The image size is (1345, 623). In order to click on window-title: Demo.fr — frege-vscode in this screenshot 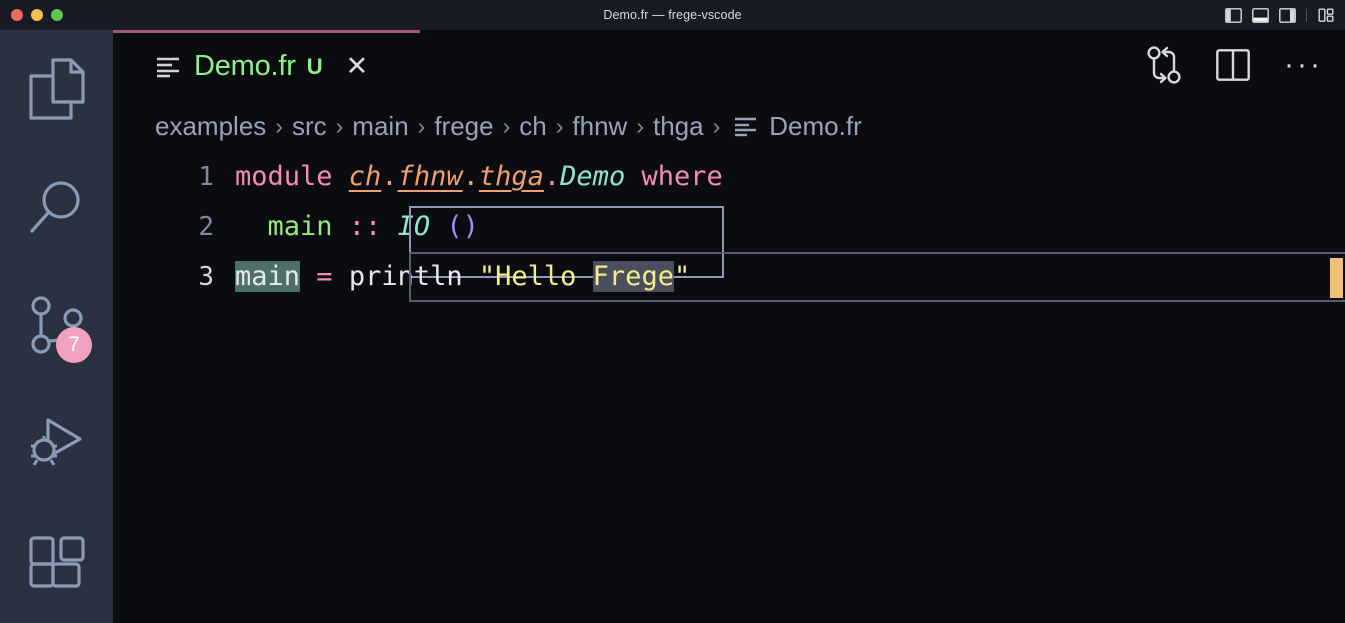, I will do `click(672, 15)`.